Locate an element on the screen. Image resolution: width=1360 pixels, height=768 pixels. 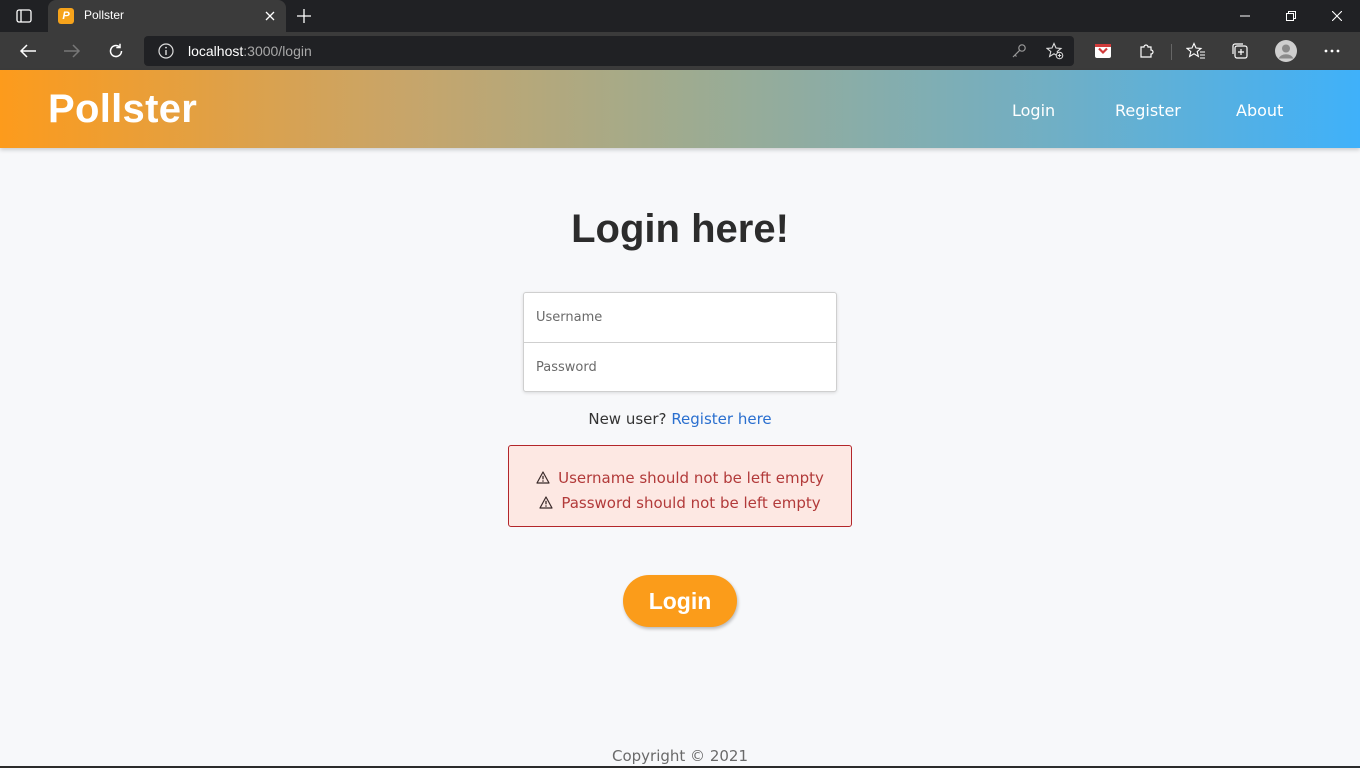
error-message: Username should not be left empty is located at coordinates (680, 478).